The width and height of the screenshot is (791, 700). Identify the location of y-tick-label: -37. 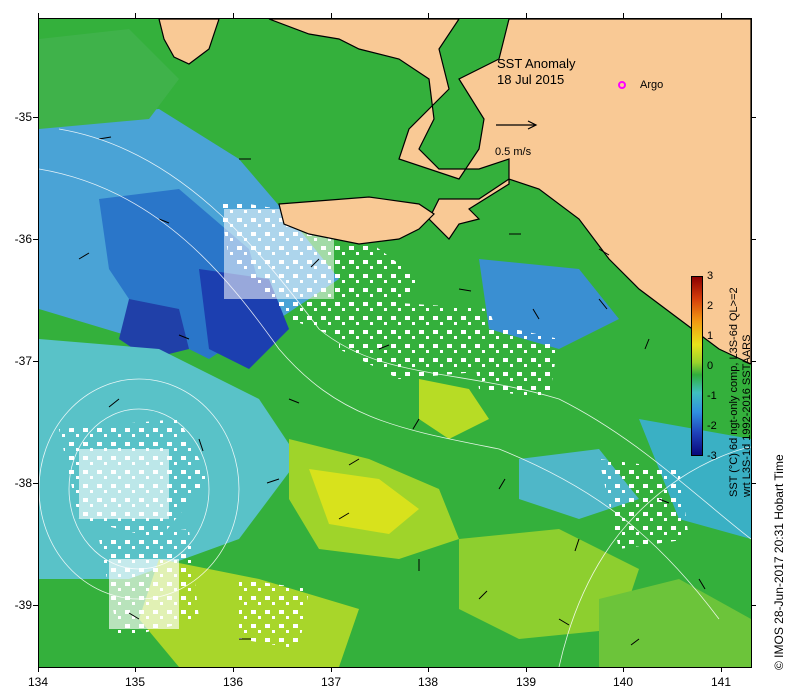
(23, 361).